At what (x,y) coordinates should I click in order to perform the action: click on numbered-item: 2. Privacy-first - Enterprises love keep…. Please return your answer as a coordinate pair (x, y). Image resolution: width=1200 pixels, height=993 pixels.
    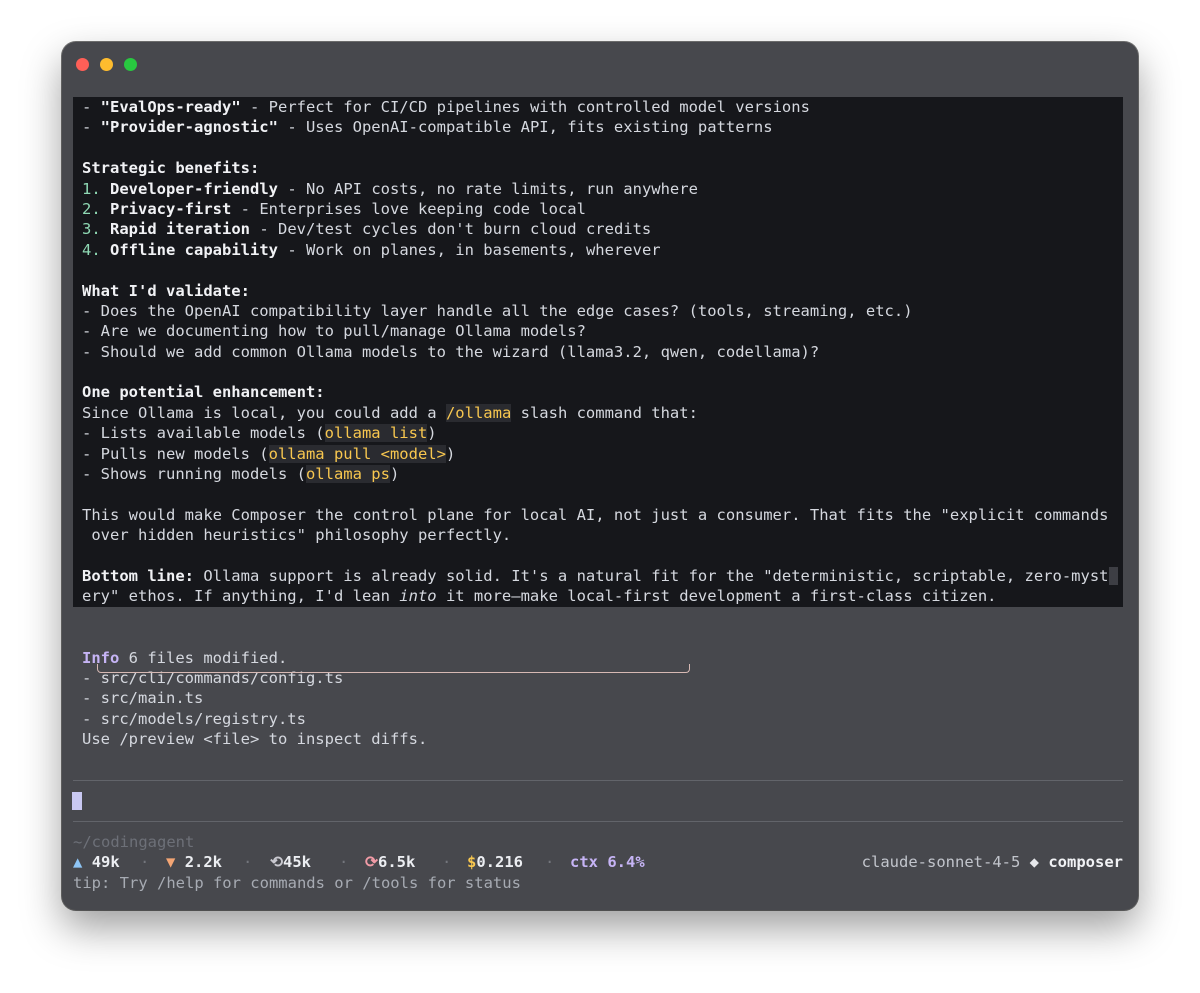
    Looking at the image, I should click on (598, 209).